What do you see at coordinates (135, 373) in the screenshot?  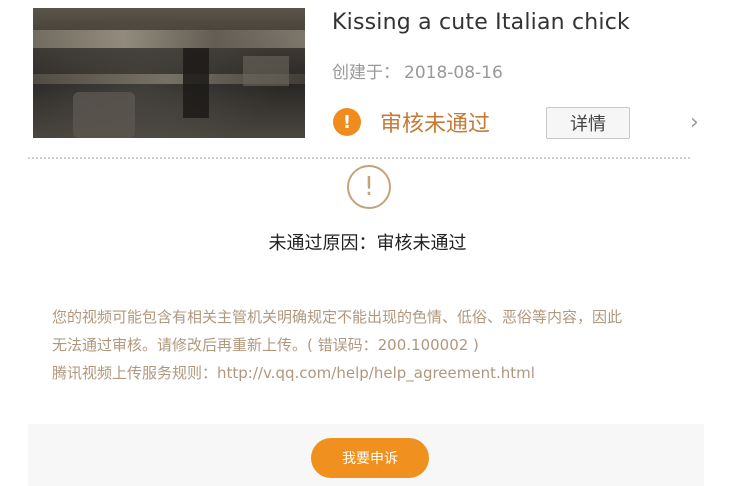 I see `rules-label: 腾讯视频上传服务规则：` at bounding box center [135, 373].